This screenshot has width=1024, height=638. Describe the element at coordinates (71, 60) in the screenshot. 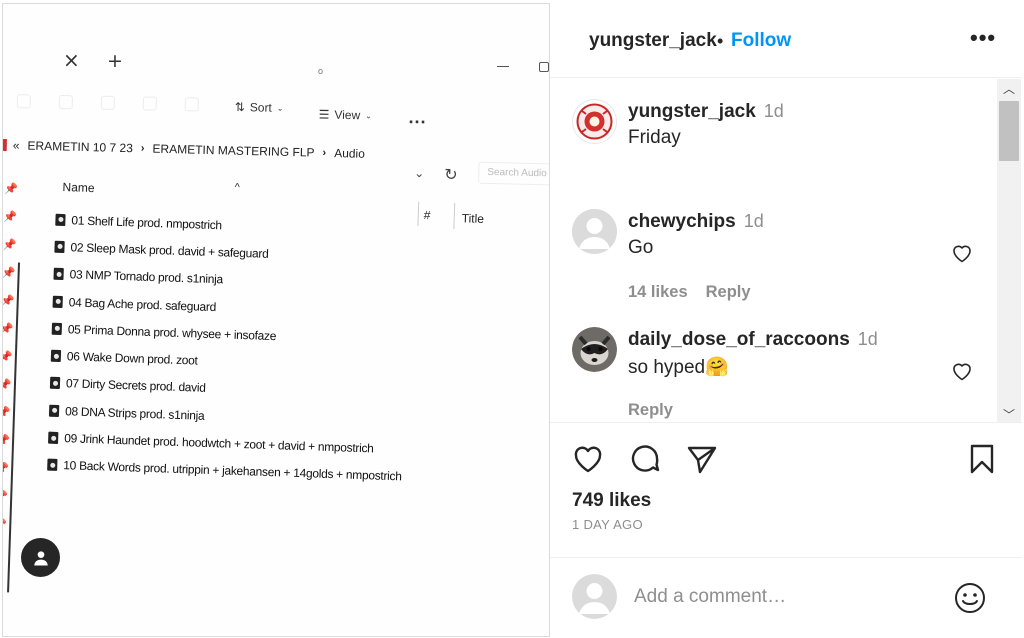

I see `tab-close-icon: ×` at that location.